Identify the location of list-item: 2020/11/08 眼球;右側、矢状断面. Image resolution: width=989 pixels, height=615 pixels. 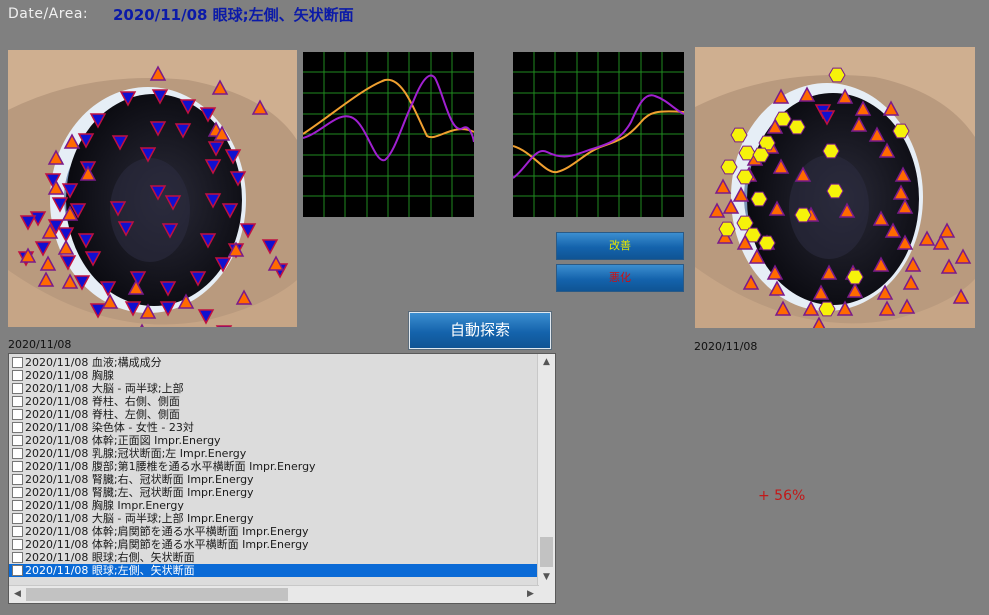
(274, 557).